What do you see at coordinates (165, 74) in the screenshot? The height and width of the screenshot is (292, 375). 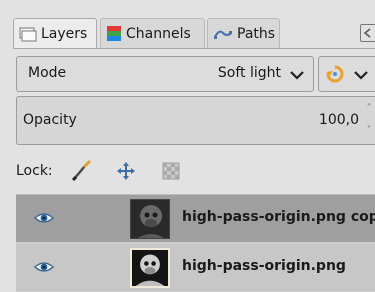 I see `mode-combo: Mode Soft light` at bounding box center [165, 74].